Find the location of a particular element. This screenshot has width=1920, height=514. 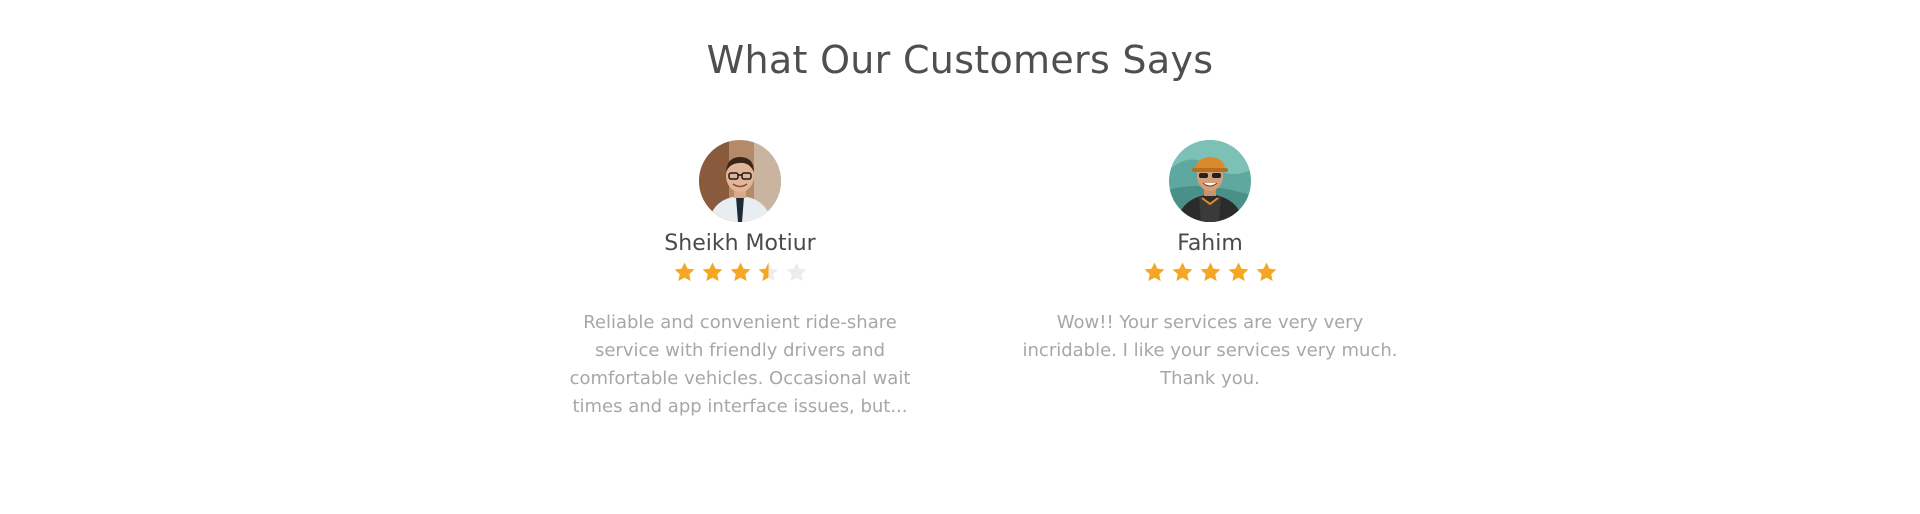

customer-name: Fahim is located at coordinates (1210, 243).